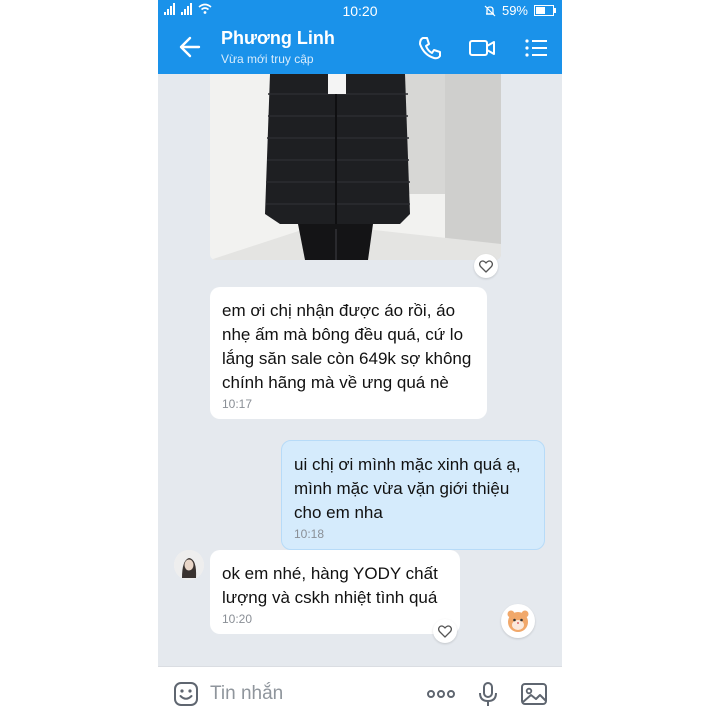  What do you see at coordinates (360, 693) in the screenshot?
I see `message-input-bar: Tin nhắn` at bounding box center [360, 693].